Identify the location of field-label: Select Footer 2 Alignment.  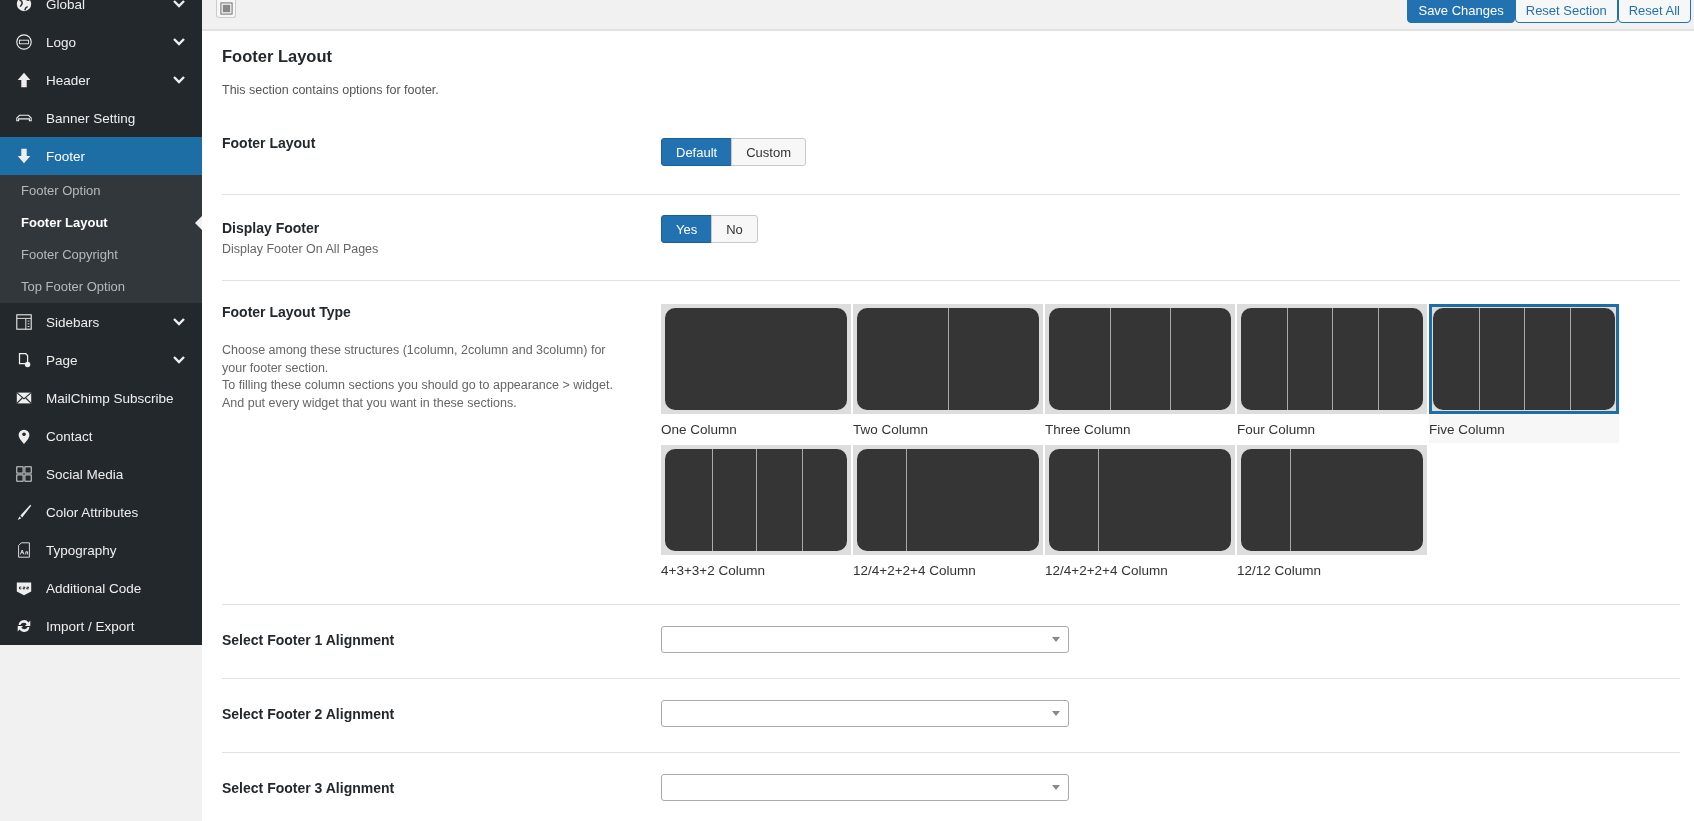
(309, 714).